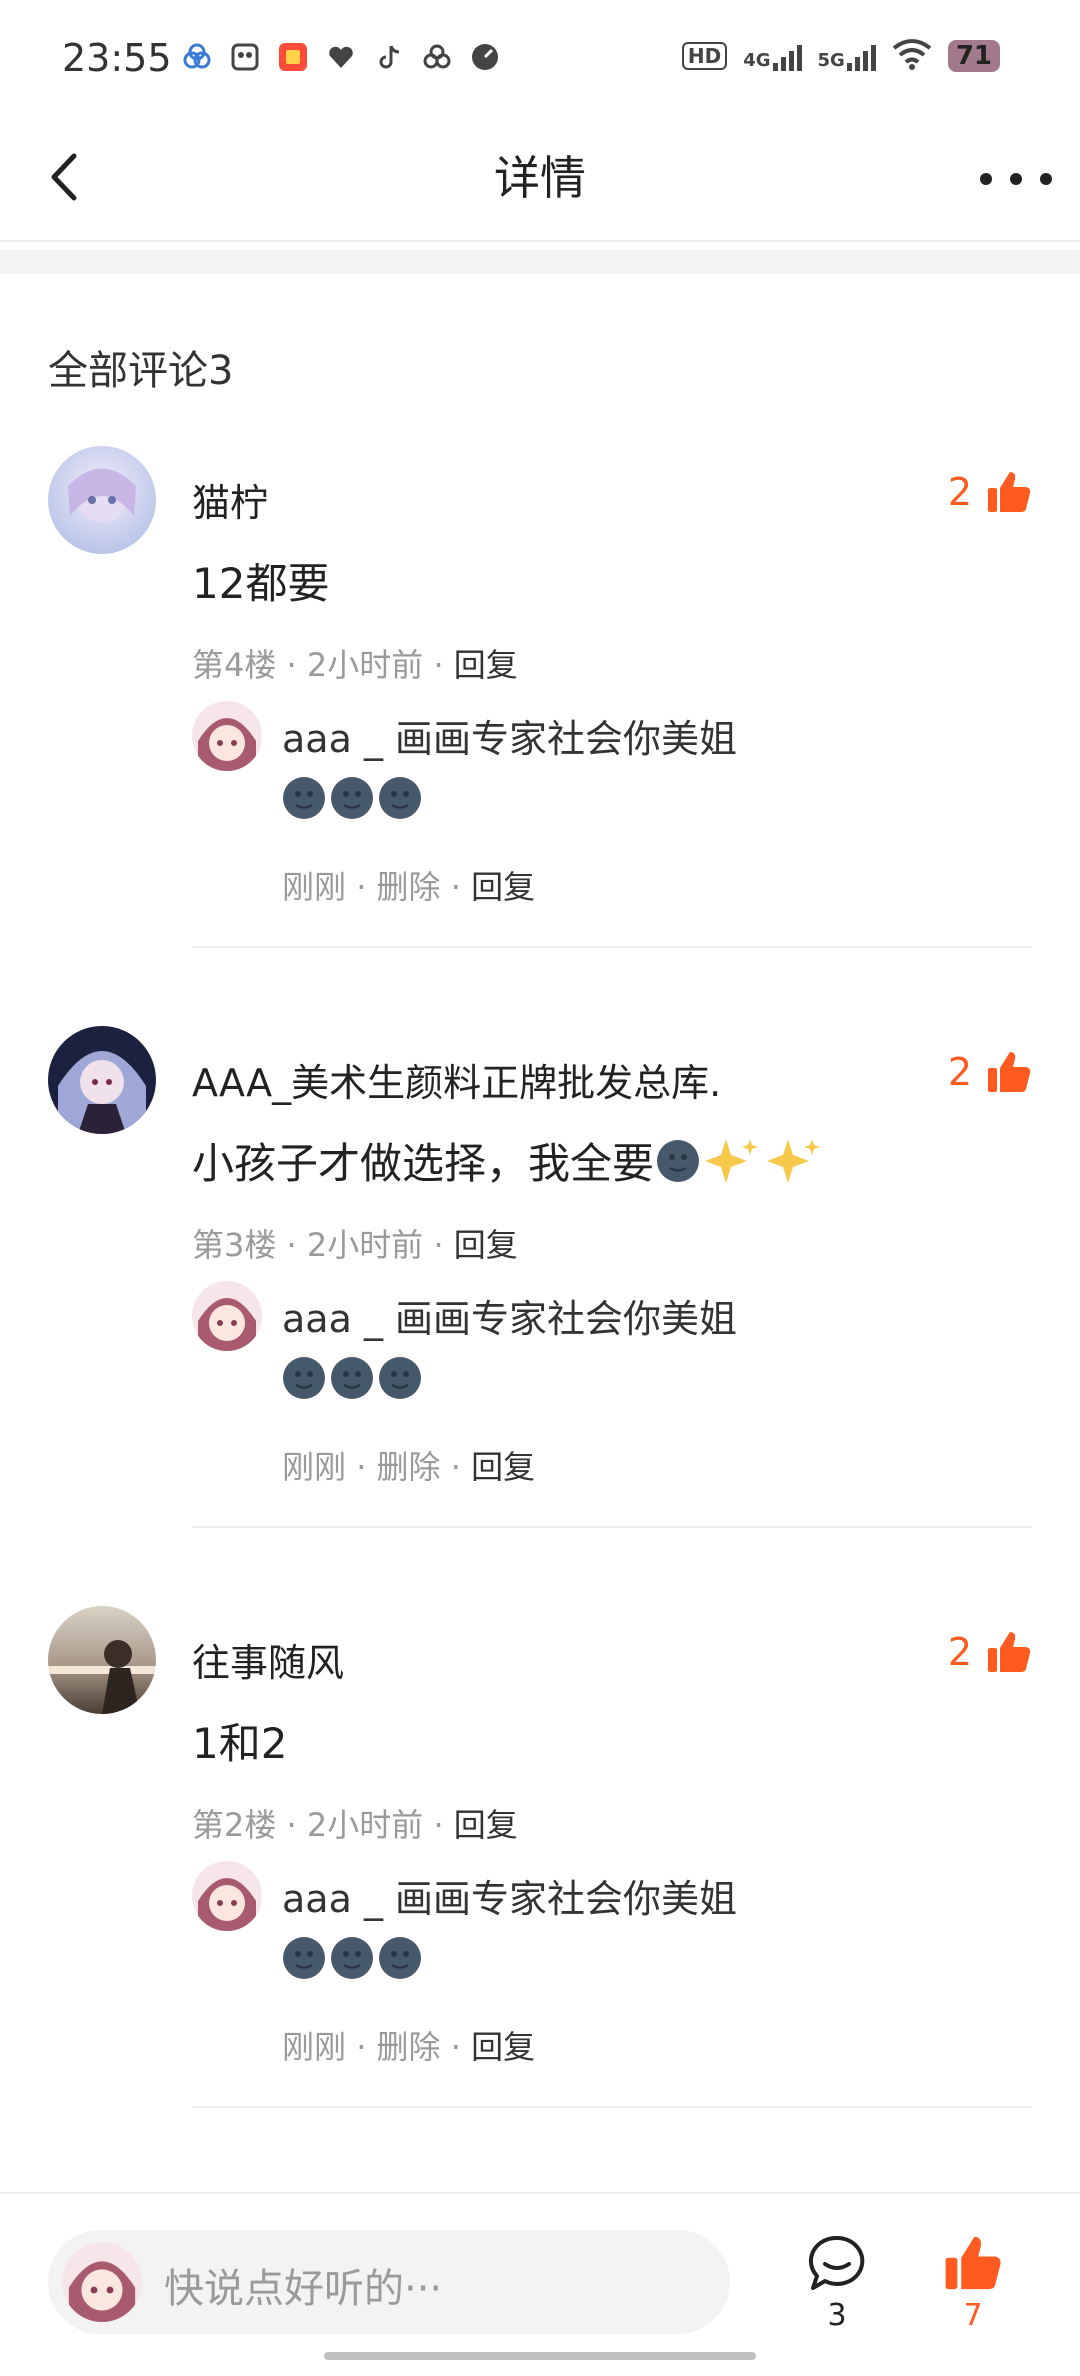  I want to click on status-bar: 23:55 HD 4G 5G 71, so click(540, 59).